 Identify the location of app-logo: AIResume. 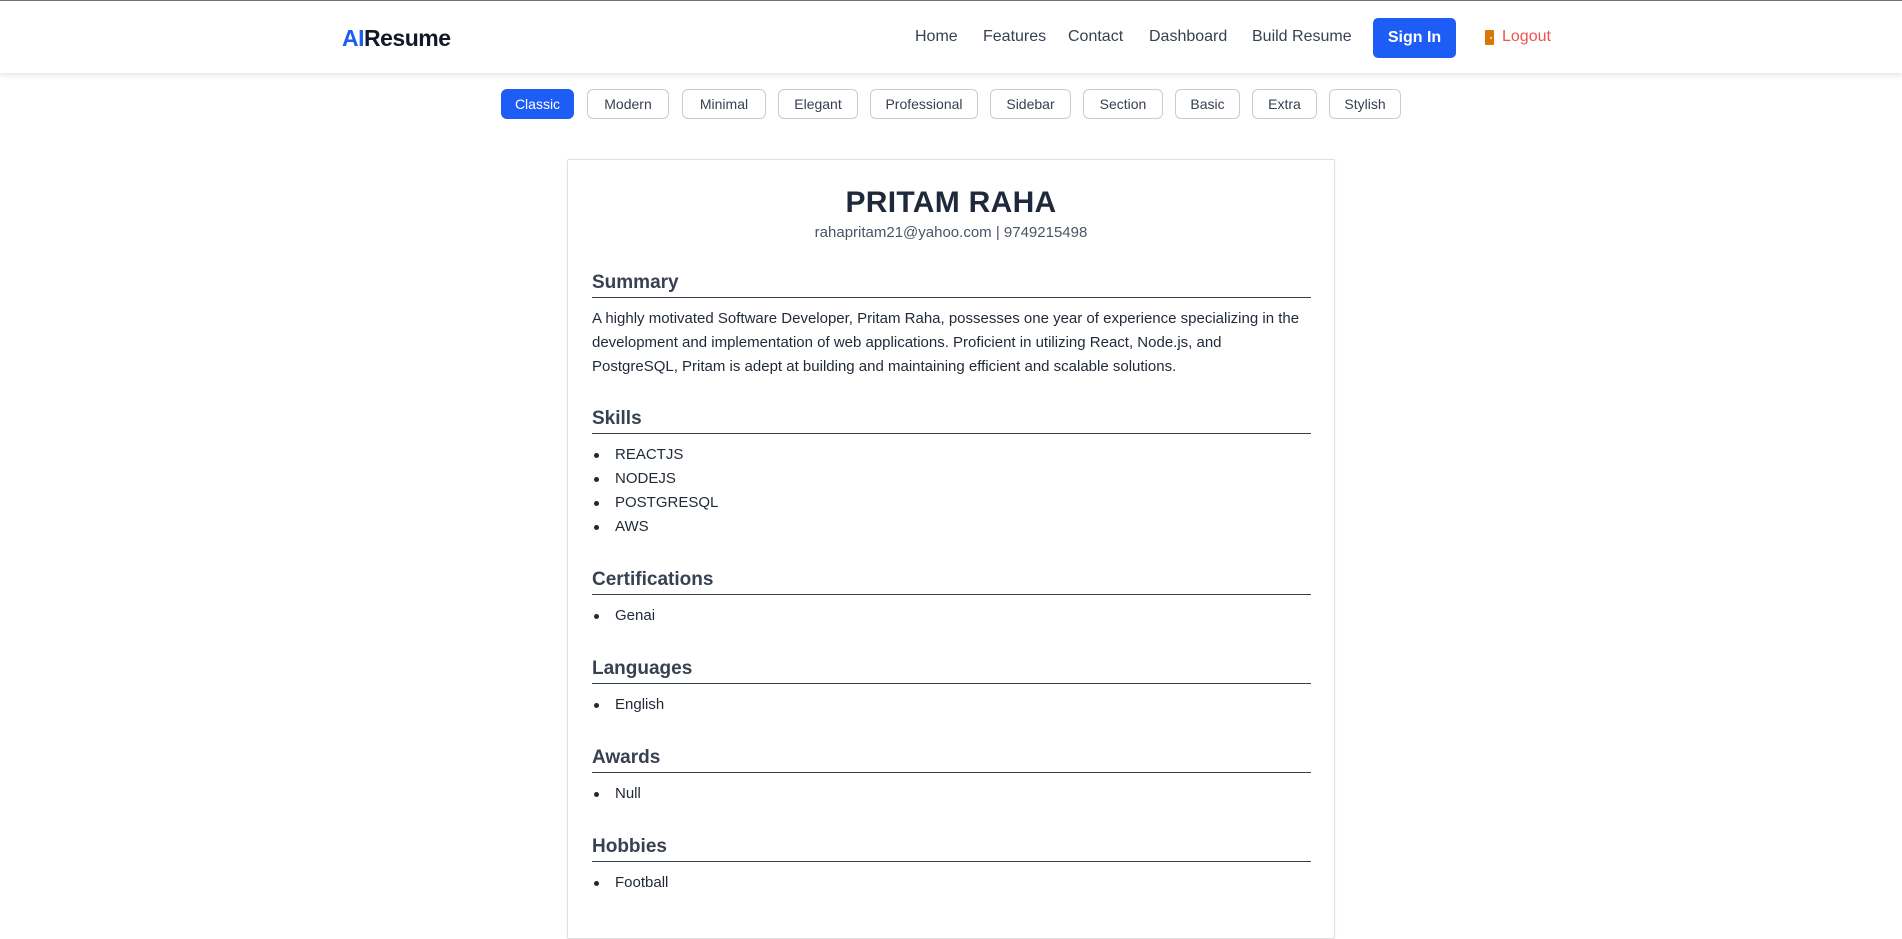
(396, 38).